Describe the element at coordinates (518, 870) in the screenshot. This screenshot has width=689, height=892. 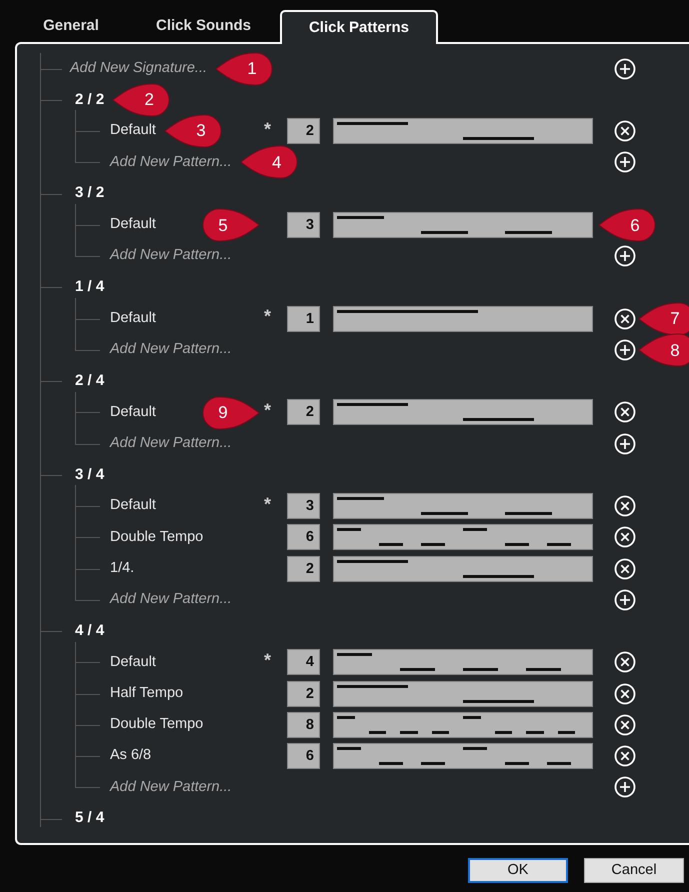
I see `ok-button: OK` at that location.